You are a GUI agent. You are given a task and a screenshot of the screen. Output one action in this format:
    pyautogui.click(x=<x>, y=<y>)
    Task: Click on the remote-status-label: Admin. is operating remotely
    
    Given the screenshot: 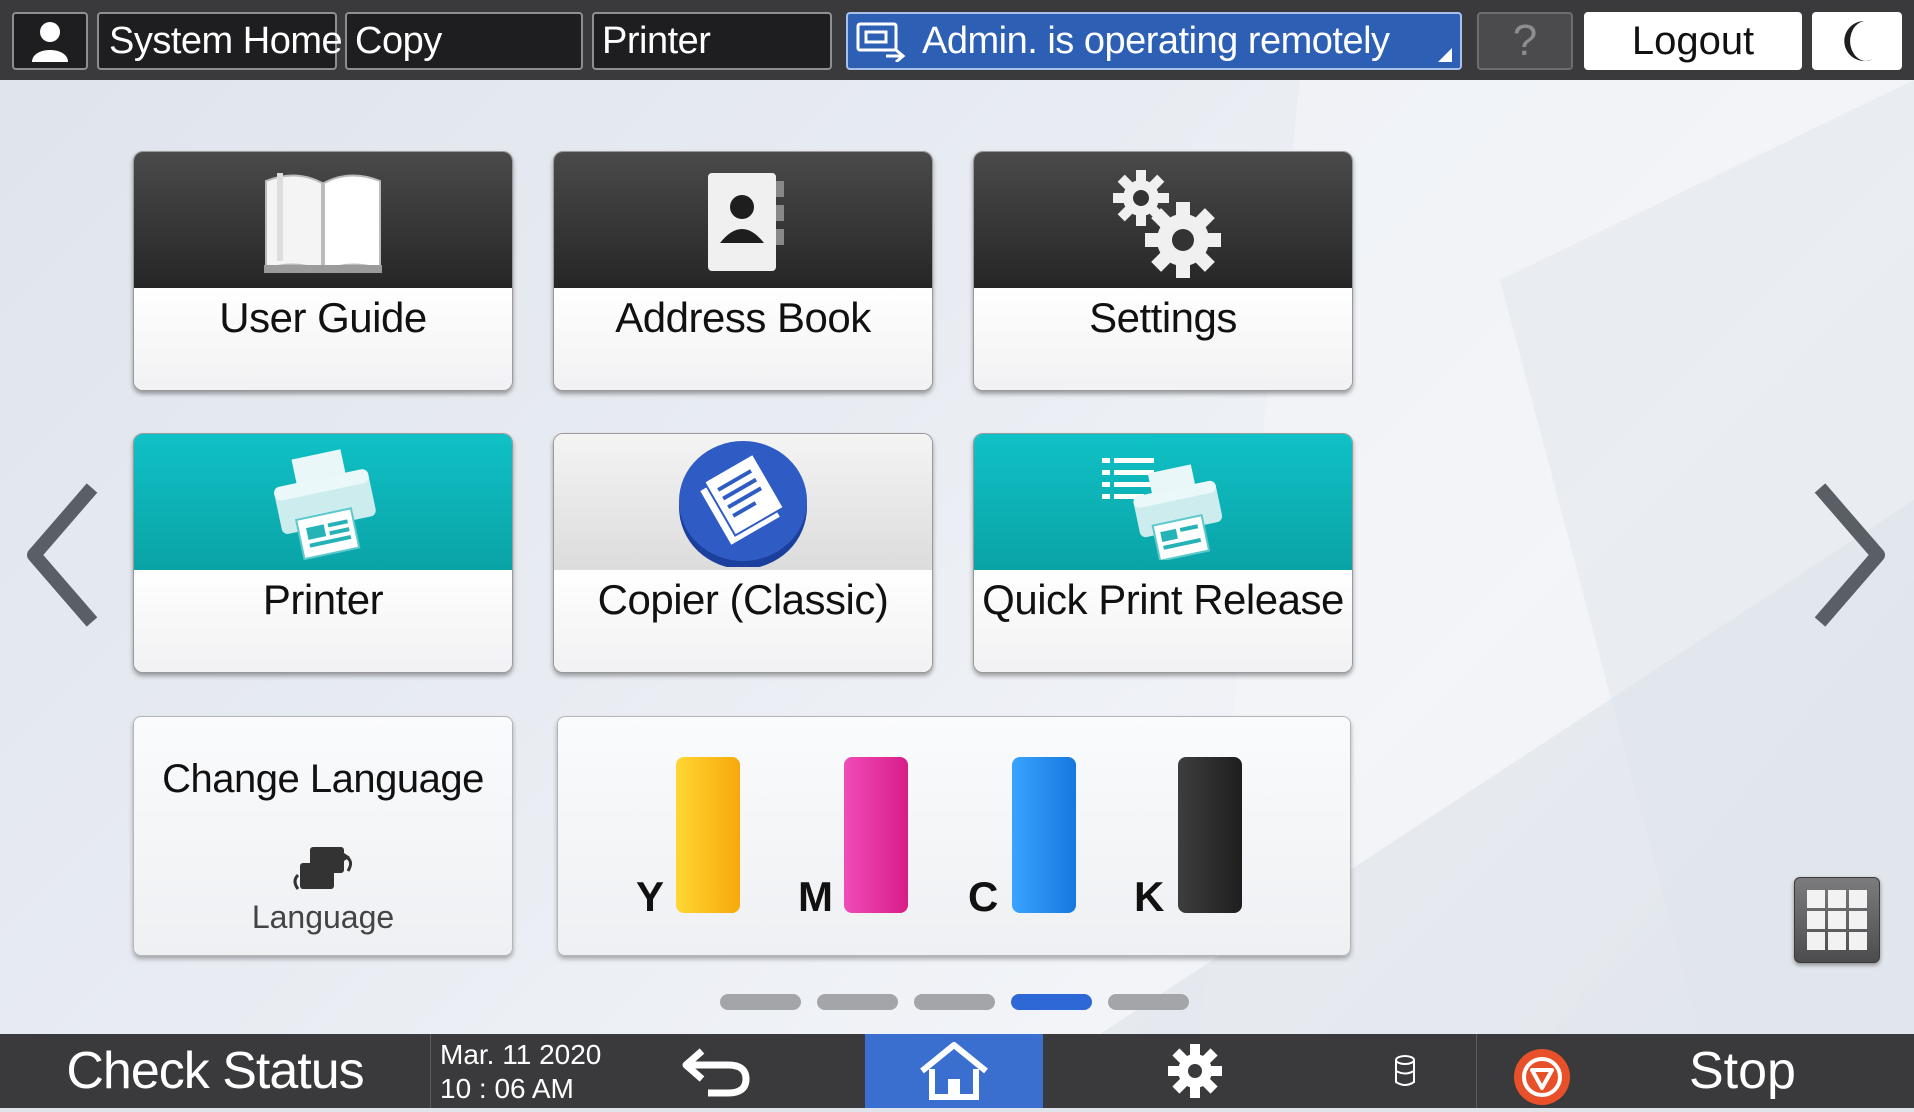 What is the action you would take?
    pyautogui.click(x=1156, y=40)
    